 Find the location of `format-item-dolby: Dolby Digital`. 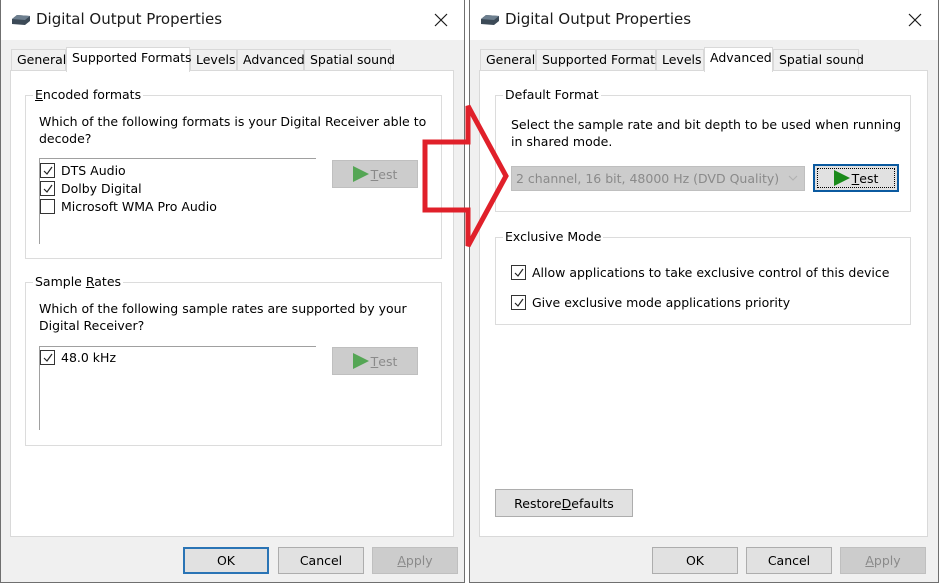

format-item-dolby: Dolby Digital is located at coordinates (91, 188).